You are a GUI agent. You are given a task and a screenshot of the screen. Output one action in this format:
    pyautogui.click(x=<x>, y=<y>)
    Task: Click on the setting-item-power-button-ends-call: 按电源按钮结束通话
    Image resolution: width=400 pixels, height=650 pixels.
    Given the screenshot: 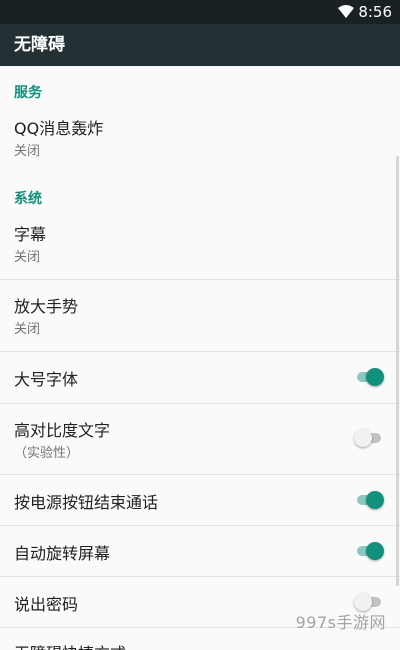 What is the action you would take?
    pyautogui.click(x=200, y=500)
    